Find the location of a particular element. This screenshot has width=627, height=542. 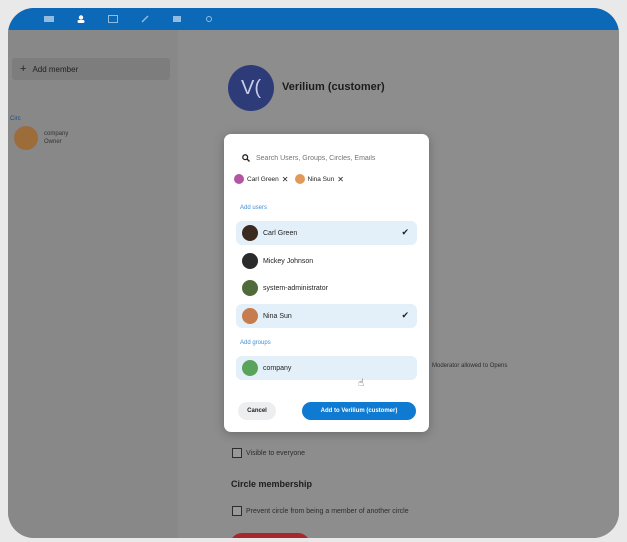

pen-icon is located at coordinates (145, 19).